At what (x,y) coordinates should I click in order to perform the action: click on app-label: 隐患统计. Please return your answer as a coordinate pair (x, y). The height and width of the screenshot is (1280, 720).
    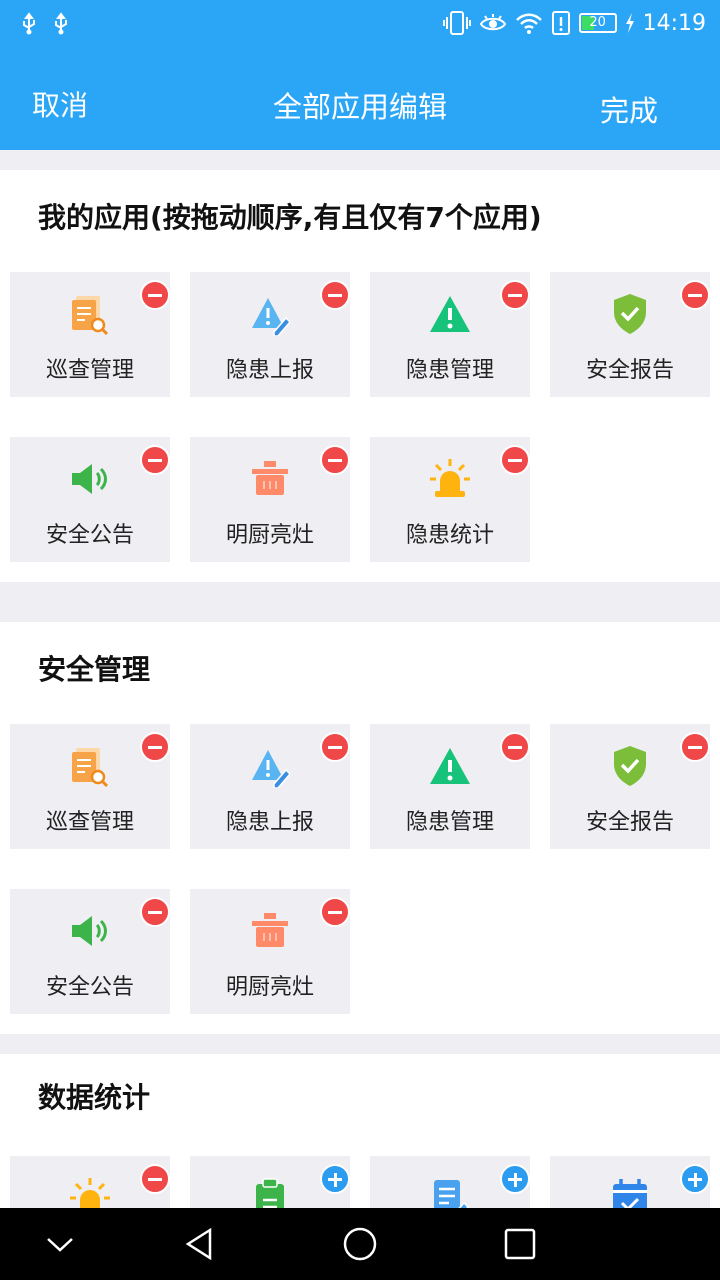
    Looking at the image, I should click on (449, 535).